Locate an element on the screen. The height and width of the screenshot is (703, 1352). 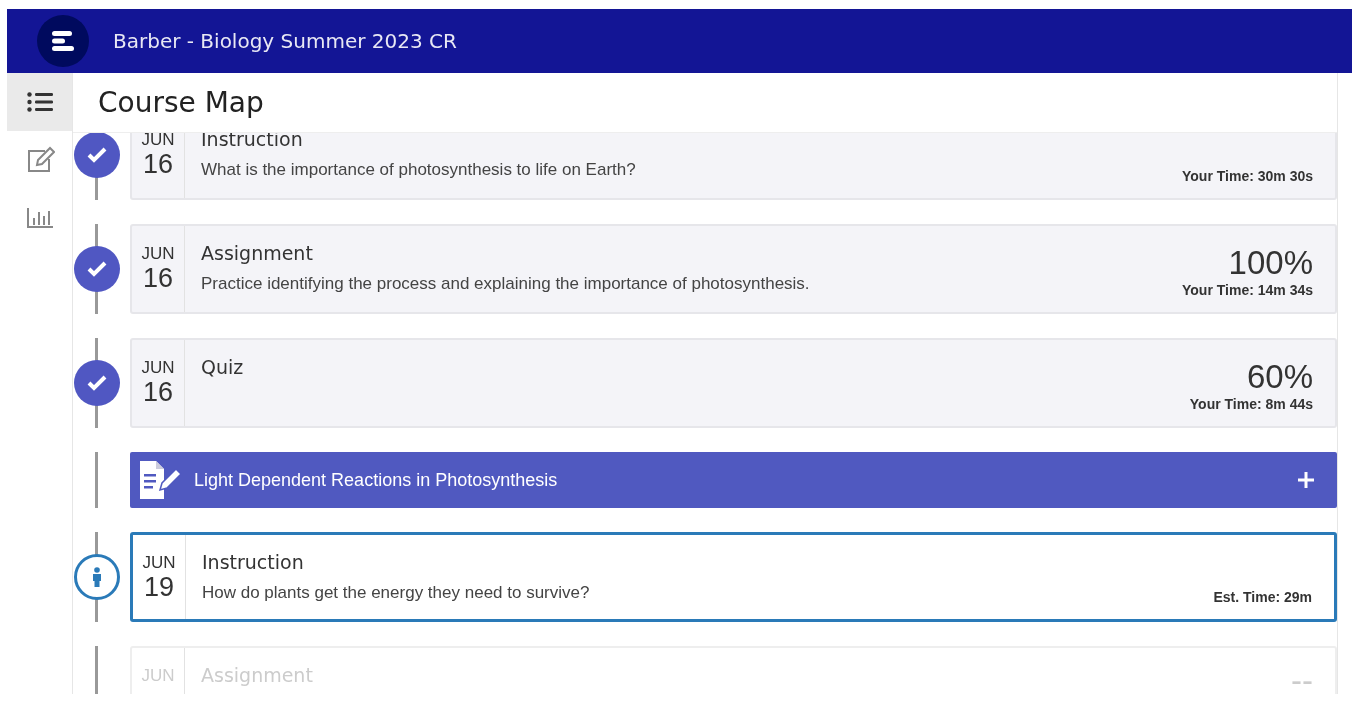
activity-title: Instruction is located at coordinates (253, 562).